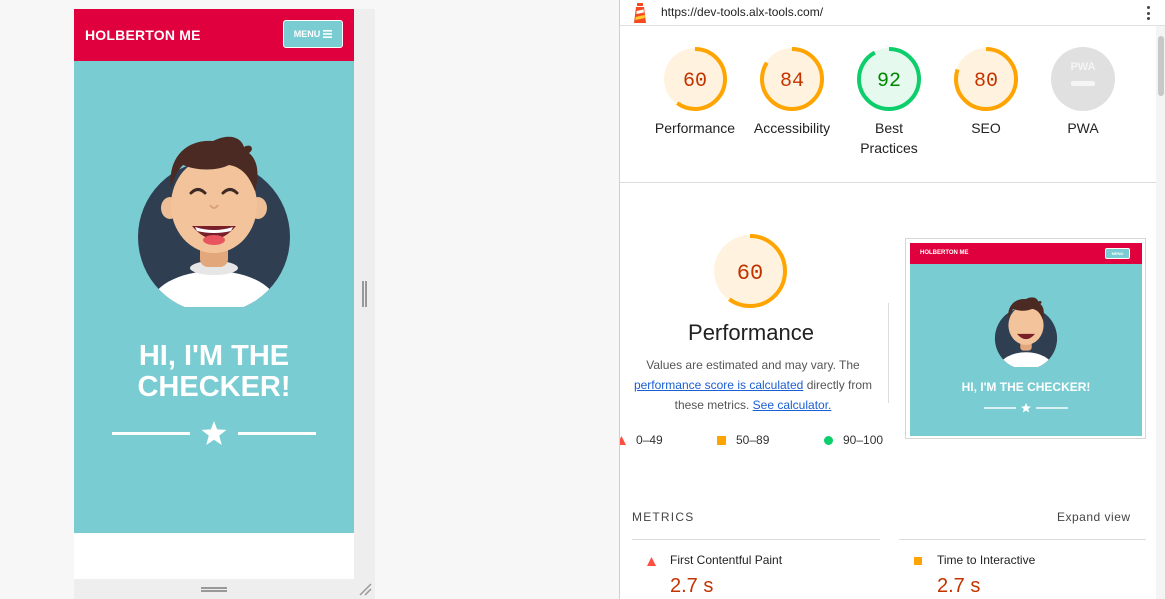 This screenshot has width=1165, height=599. I want to click on resize-handle-horizontal, so click(214, 589).